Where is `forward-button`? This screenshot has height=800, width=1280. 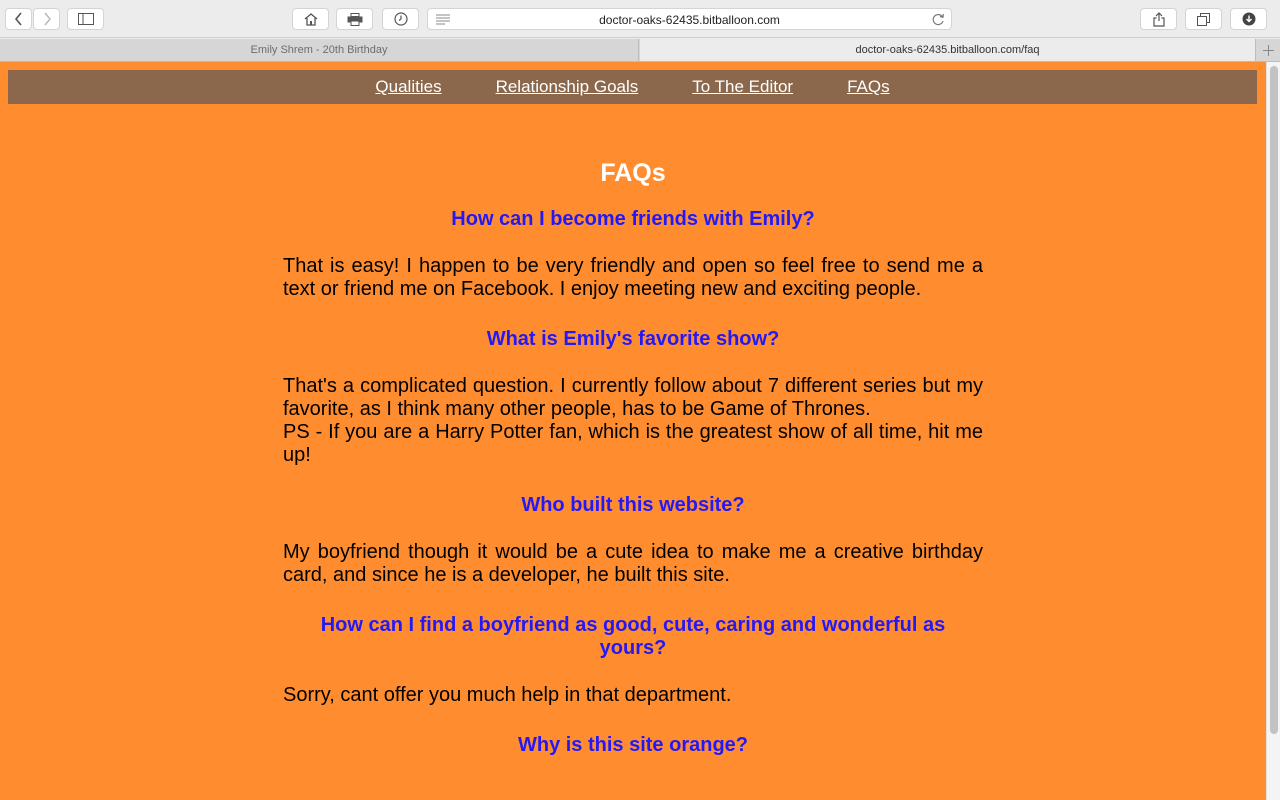 forward-button is located at coordinates (46, 19).